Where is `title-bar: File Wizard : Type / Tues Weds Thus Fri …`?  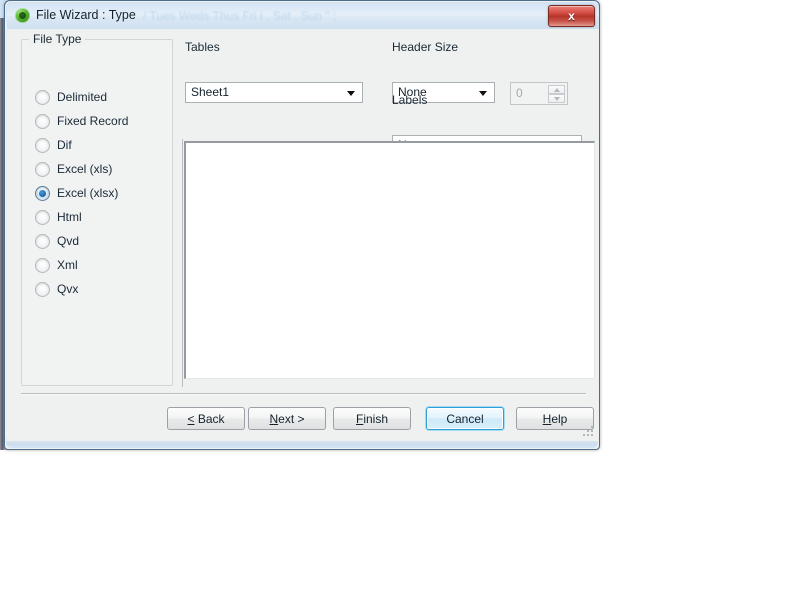 title-bar: File Wizard : Type / Tues Weds Thus Fri … is located at coordinates (303, 16).